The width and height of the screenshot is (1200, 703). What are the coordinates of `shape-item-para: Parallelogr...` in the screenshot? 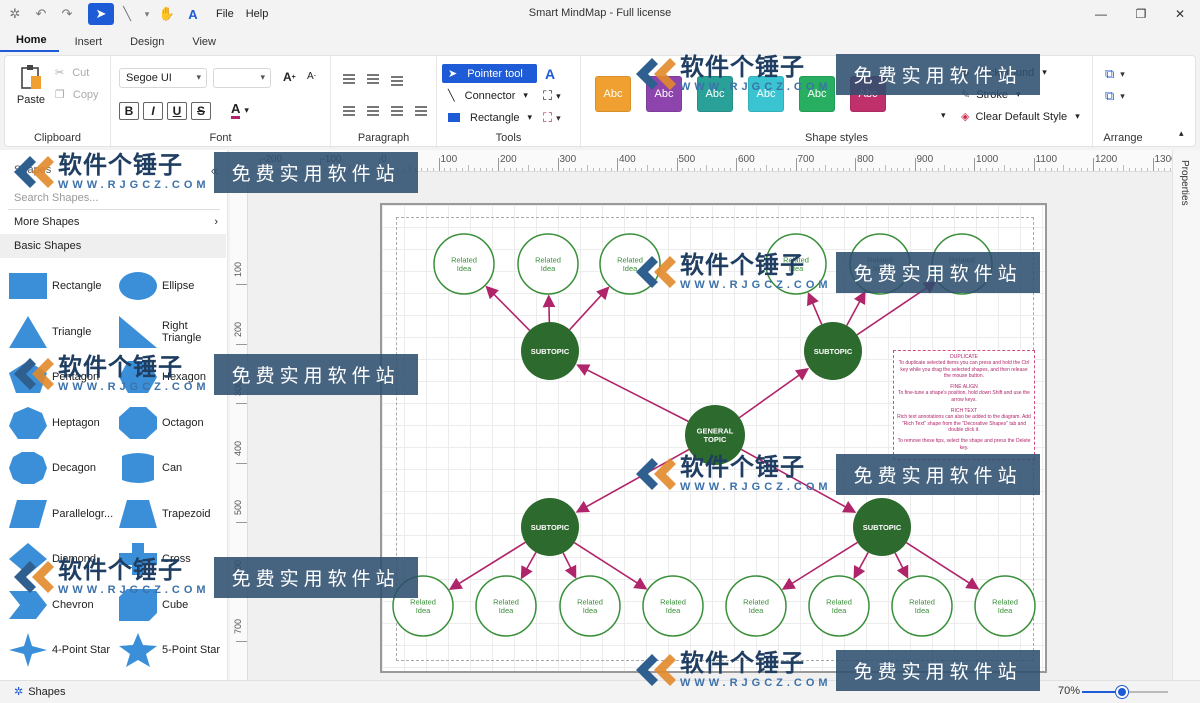 It's located at (60, 514).